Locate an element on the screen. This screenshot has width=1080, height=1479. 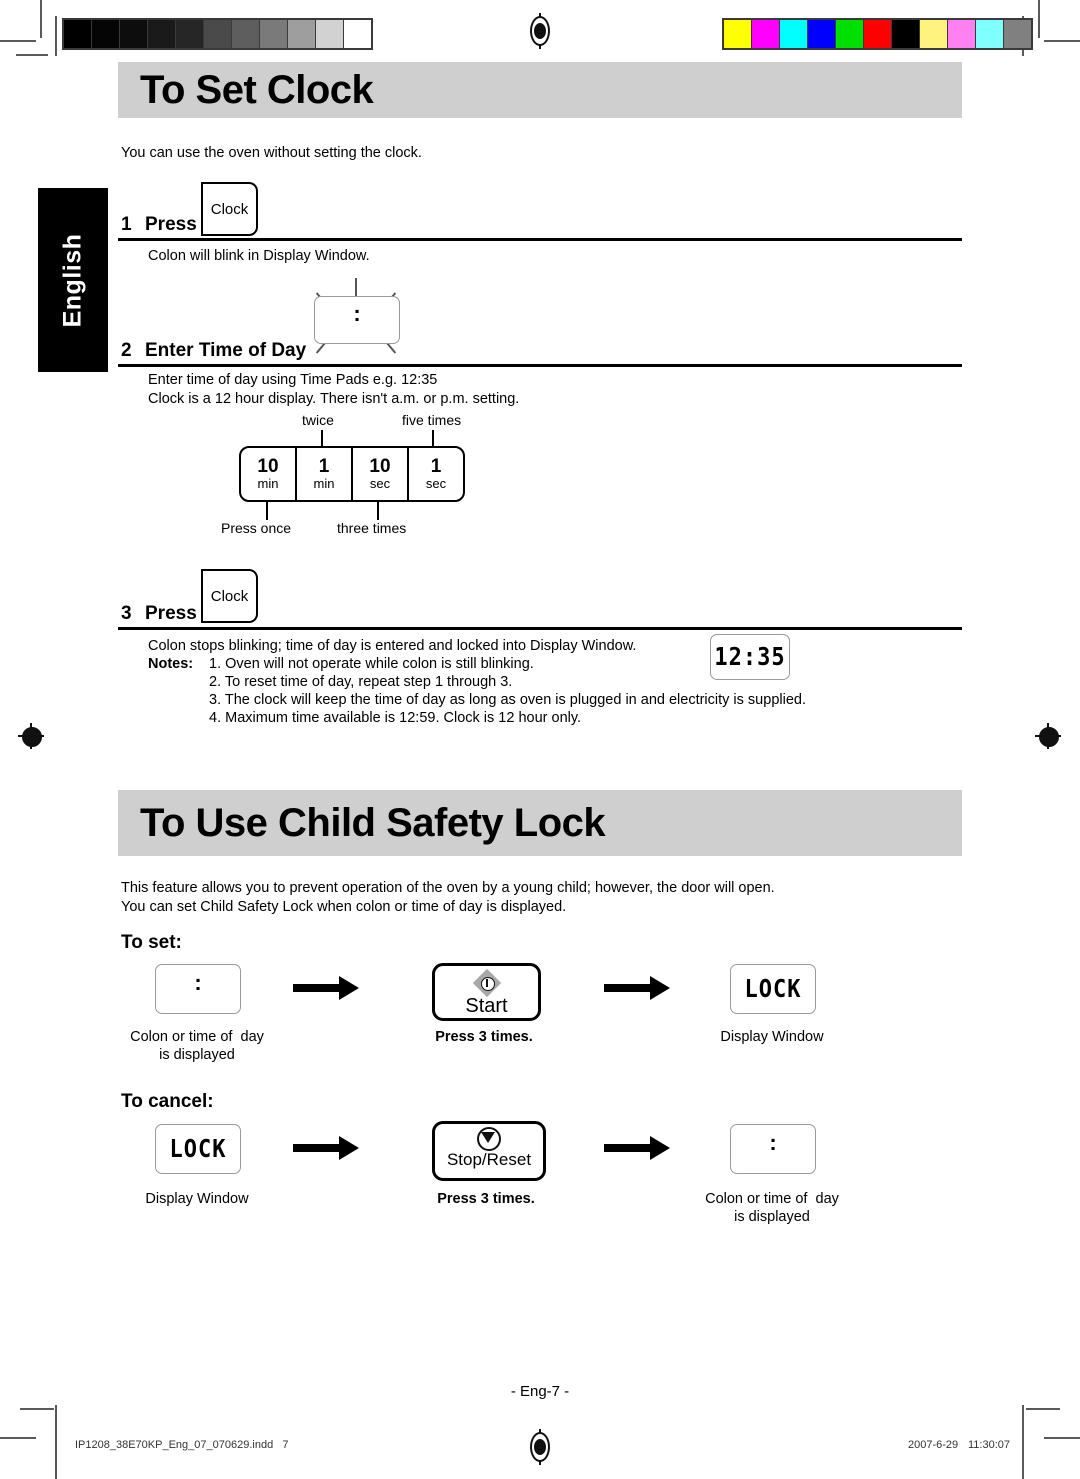
clock-pad-button-step3: Clock is located at coordinates (229, 596).